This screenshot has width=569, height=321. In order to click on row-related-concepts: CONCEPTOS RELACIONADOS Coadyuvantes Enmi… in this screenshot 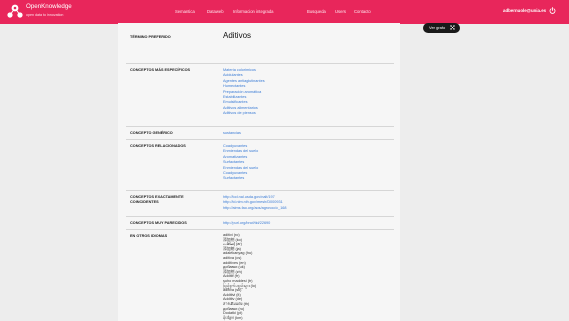, I will do `click(260, 165)`.